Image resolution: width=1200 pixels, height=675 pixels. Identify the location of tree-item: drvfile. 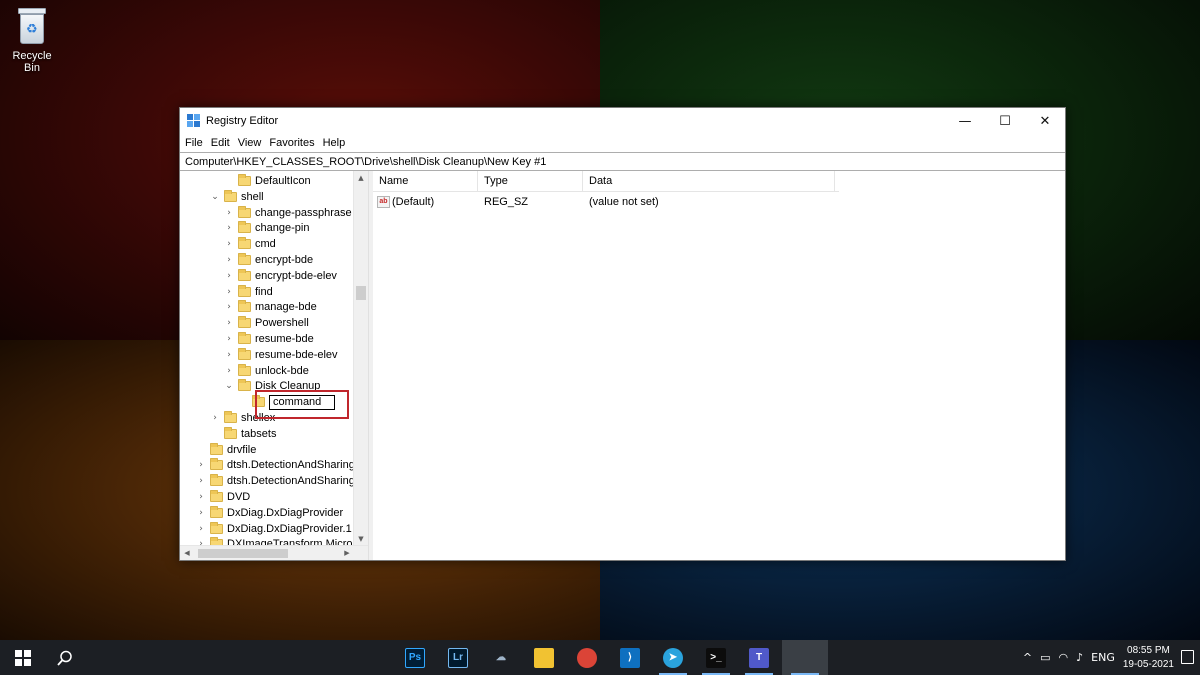
(226, 450).